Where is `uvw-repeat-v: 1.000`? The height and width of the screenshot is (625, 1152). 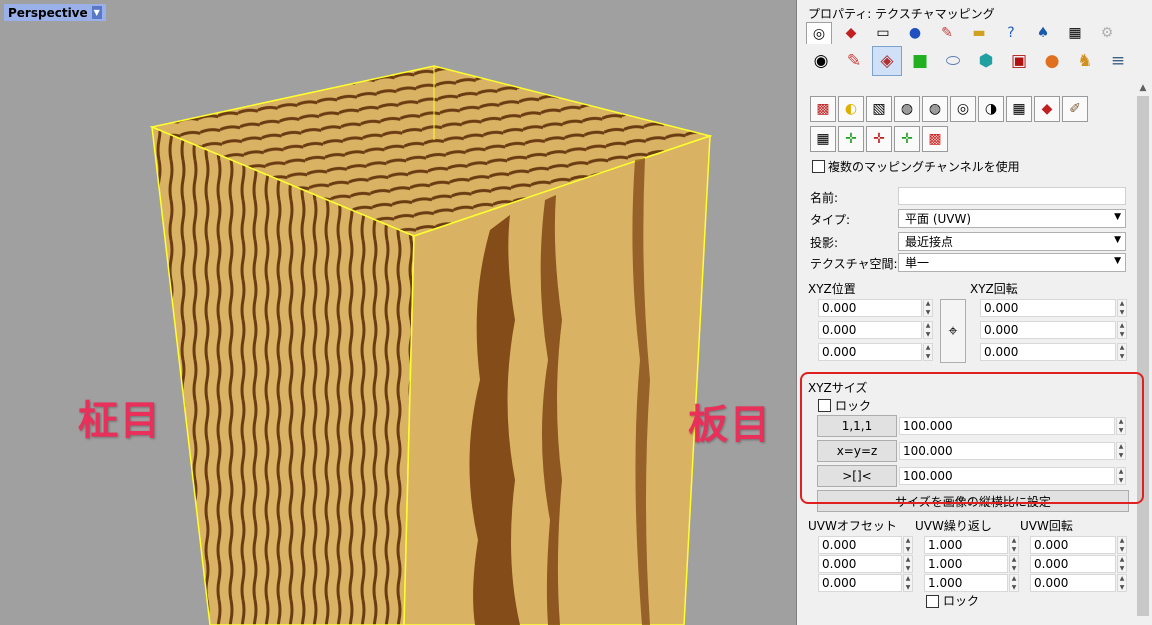 uvw-repeat-v: 1.000 is located at coordinates (966, 564).